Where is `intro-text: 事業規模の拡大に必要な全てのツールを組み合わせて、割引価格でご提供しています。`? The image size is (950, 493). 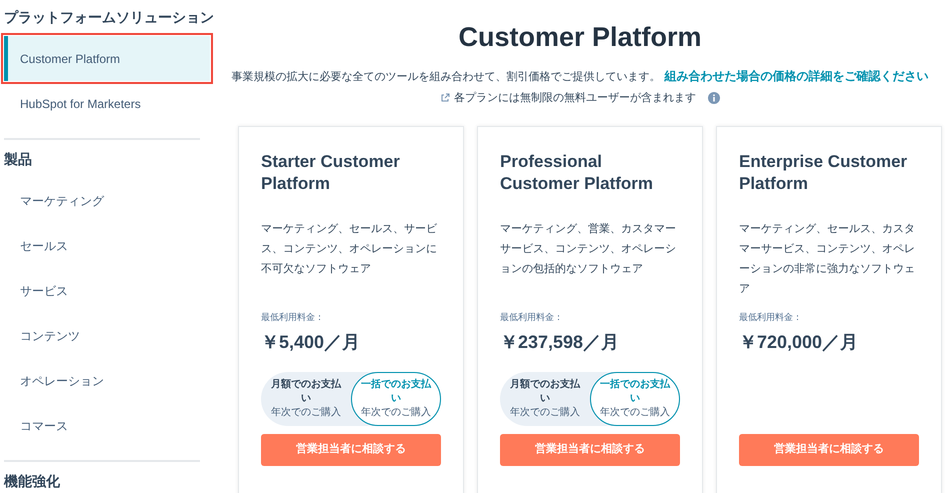
intro-text: 事業規模の拡大に必要な全てのツールを組み合わせて、割引価格でご提供しています。 is located at coordinates (446, 77).